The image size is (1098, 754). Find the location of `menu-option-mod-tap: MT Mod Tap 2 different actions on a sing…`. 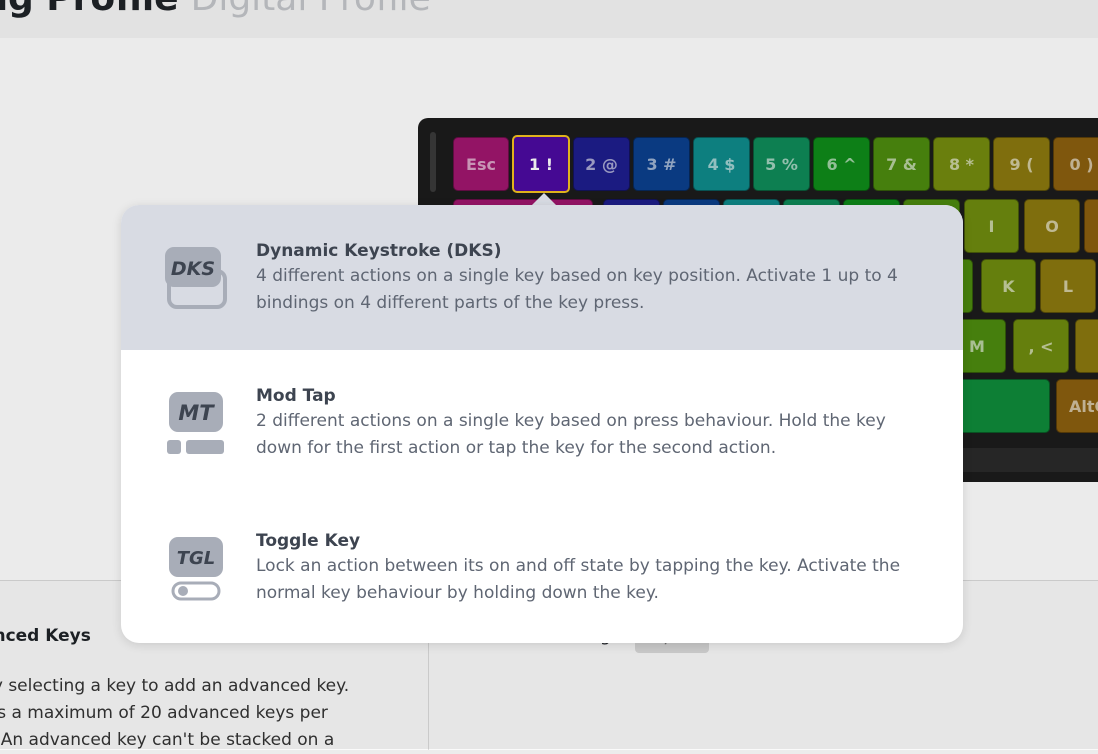

menu-option-mod-tap: MT Mod Tap 2 different actions on a sing… is located at coordinates (542, 422).